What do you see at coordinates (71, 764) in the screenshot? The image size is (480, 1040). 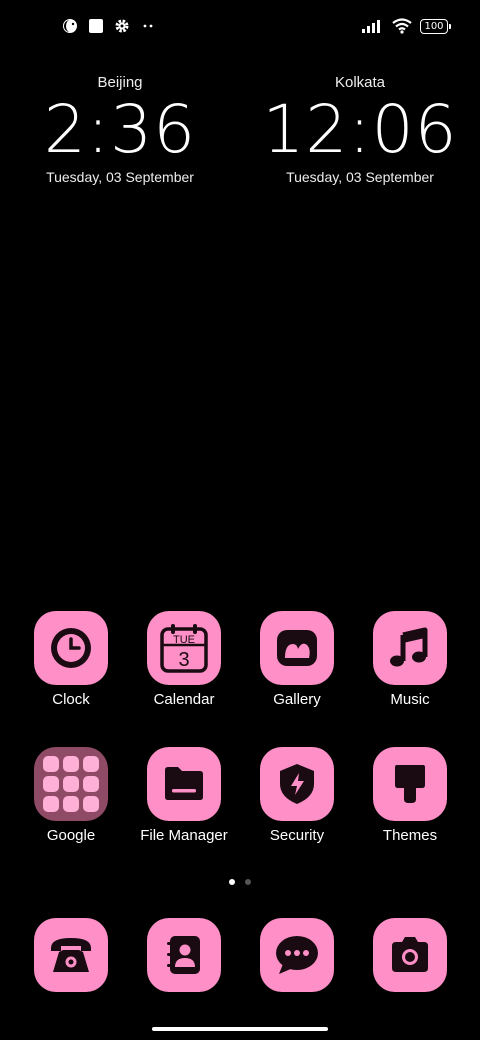 I see `gmail-mini-icon` at bounding box center [71, 764].